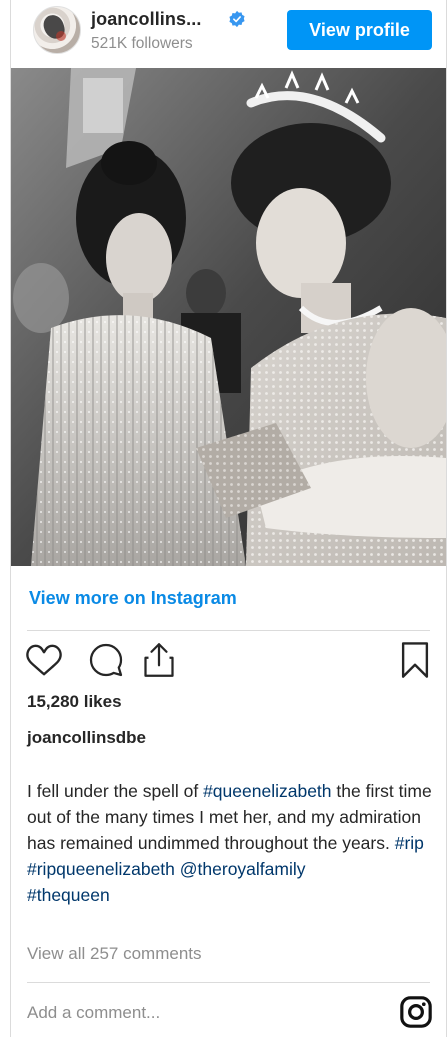  Describe the element at coordinates (243, 869) in the screenshot. I see `mention-link: @theroyalfamily` at that location.